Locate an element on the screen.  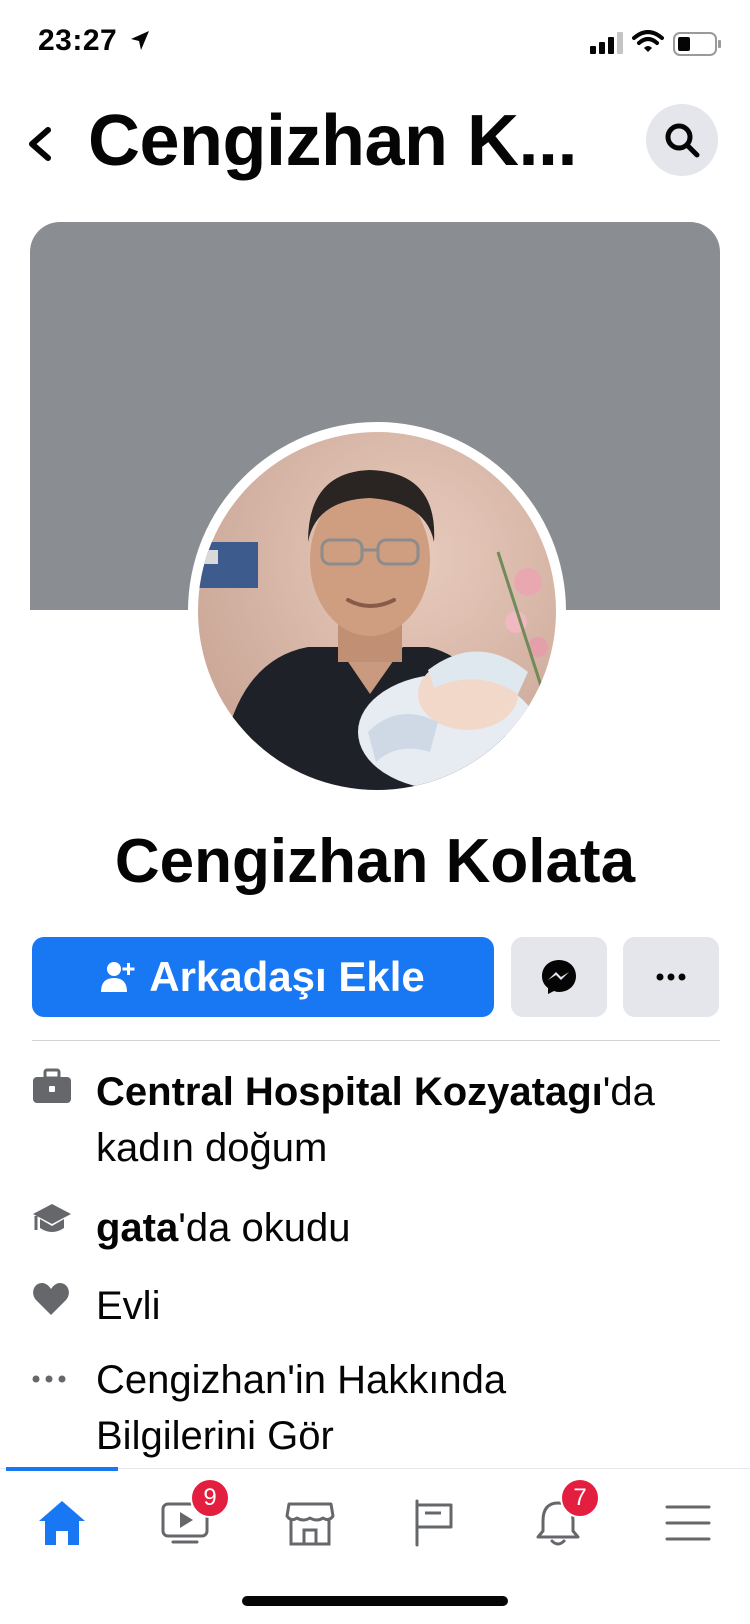
education-info: gata'da okudu is located at coordinates (411, 1228).